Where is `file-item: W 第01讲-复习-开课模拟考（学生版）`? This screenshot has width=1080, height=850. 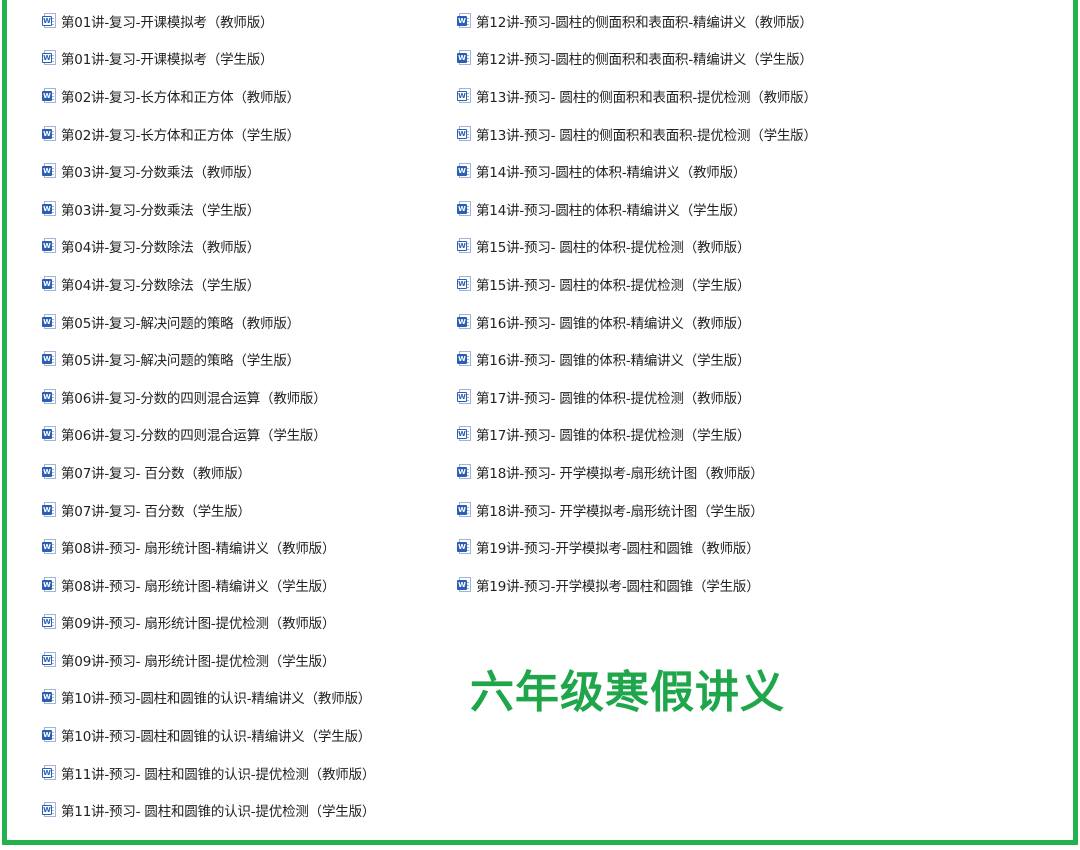 file-item: W 第01讲-复习-开课模拟考（学生版） is located at coordinates (208, 59).